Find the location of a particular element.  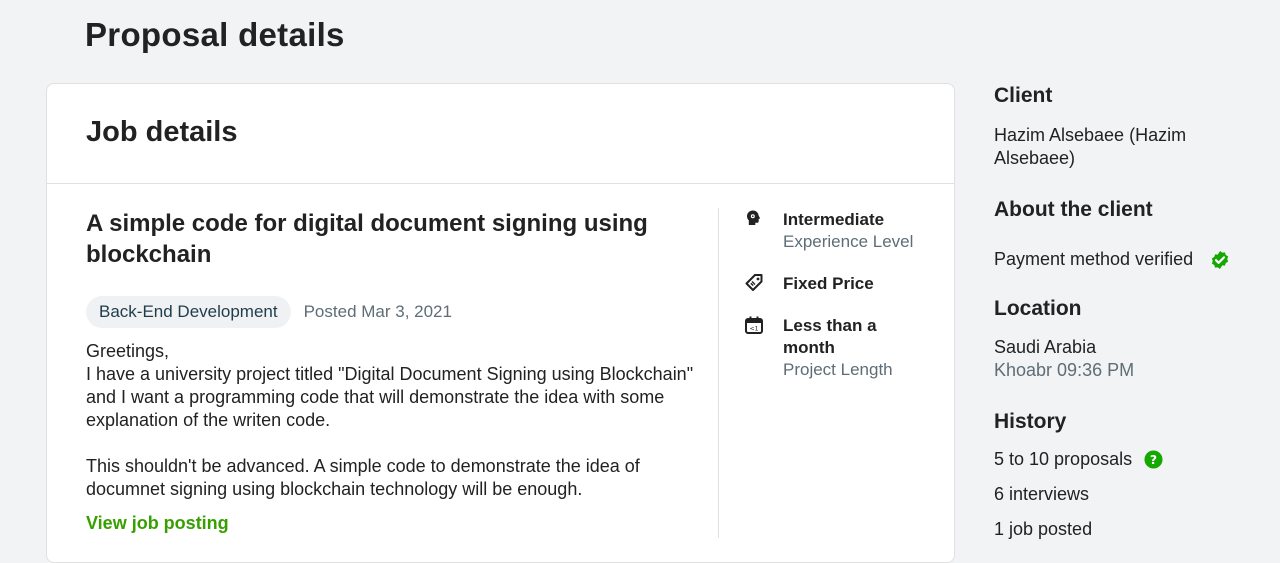

card-header: Job details is located at coordinates (500, 134).